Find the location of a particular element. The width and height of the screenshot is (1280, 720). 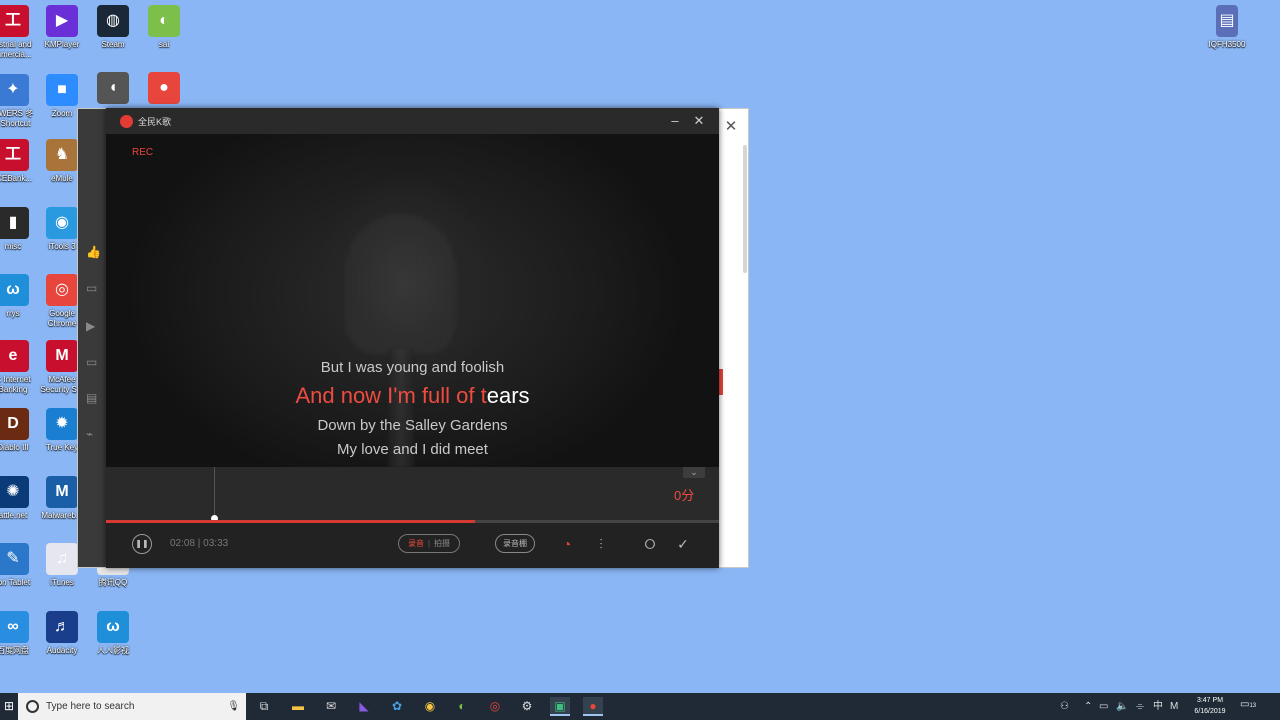

battlenet-icon: ✺ is located at coordinates (14, 492).